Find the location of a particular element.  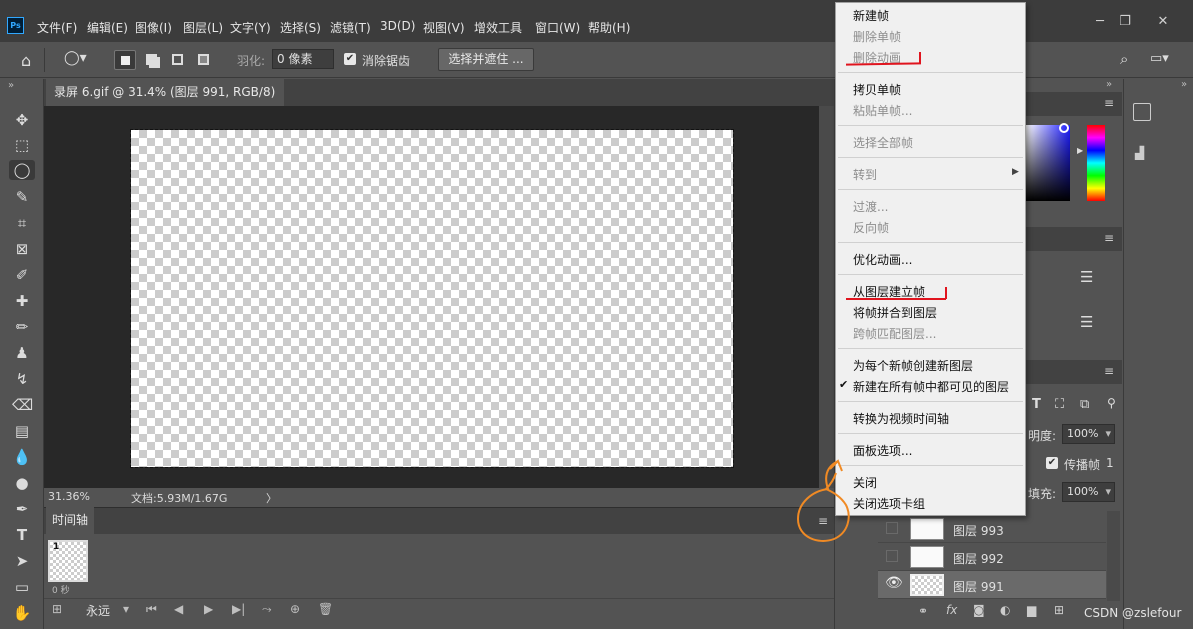

menu-item: 文件(F) is located at coordinates (57, 27).